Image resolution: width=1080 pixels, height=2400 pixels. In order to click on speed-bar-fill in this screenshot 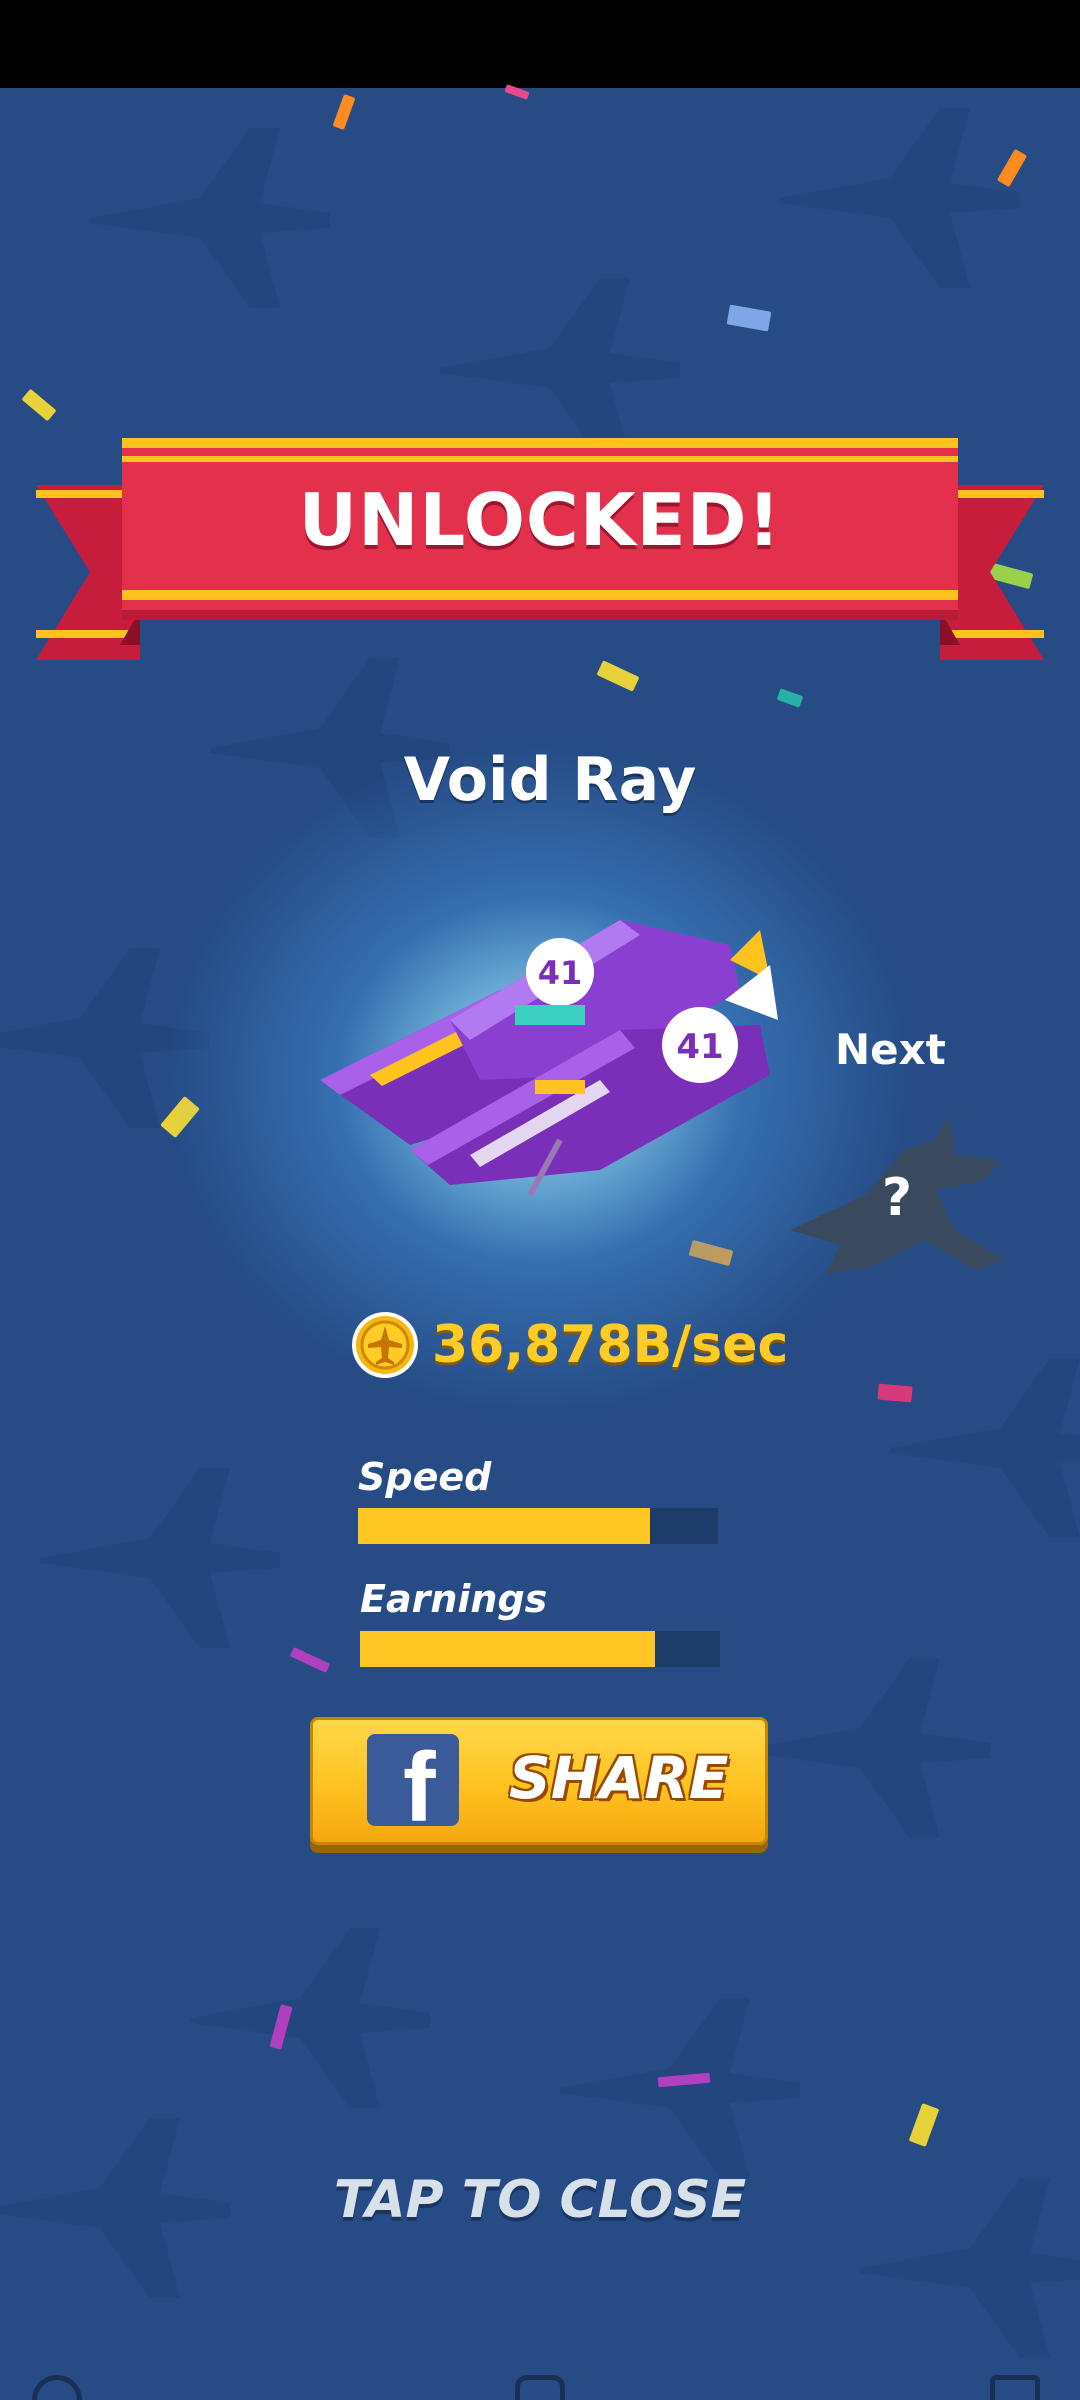, I will do `click(504, 1526)`.